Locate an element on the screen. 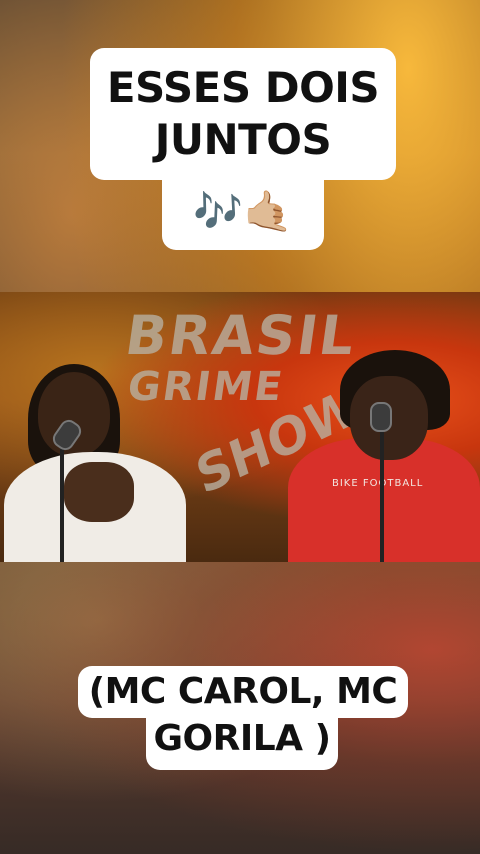 This screenshot has height=854, width=480. mic-stand-right is located at coordinates (382, 495).